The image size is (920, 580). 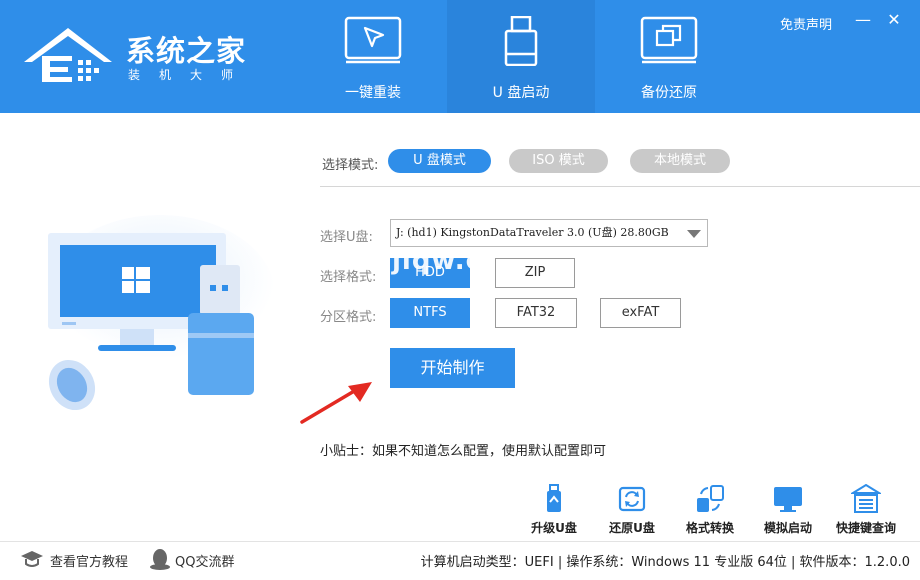 What do you see at coordinates (348, 277) in the screenshot?
I see `format-label: 选择格式:` at bounding box center [348, 277].